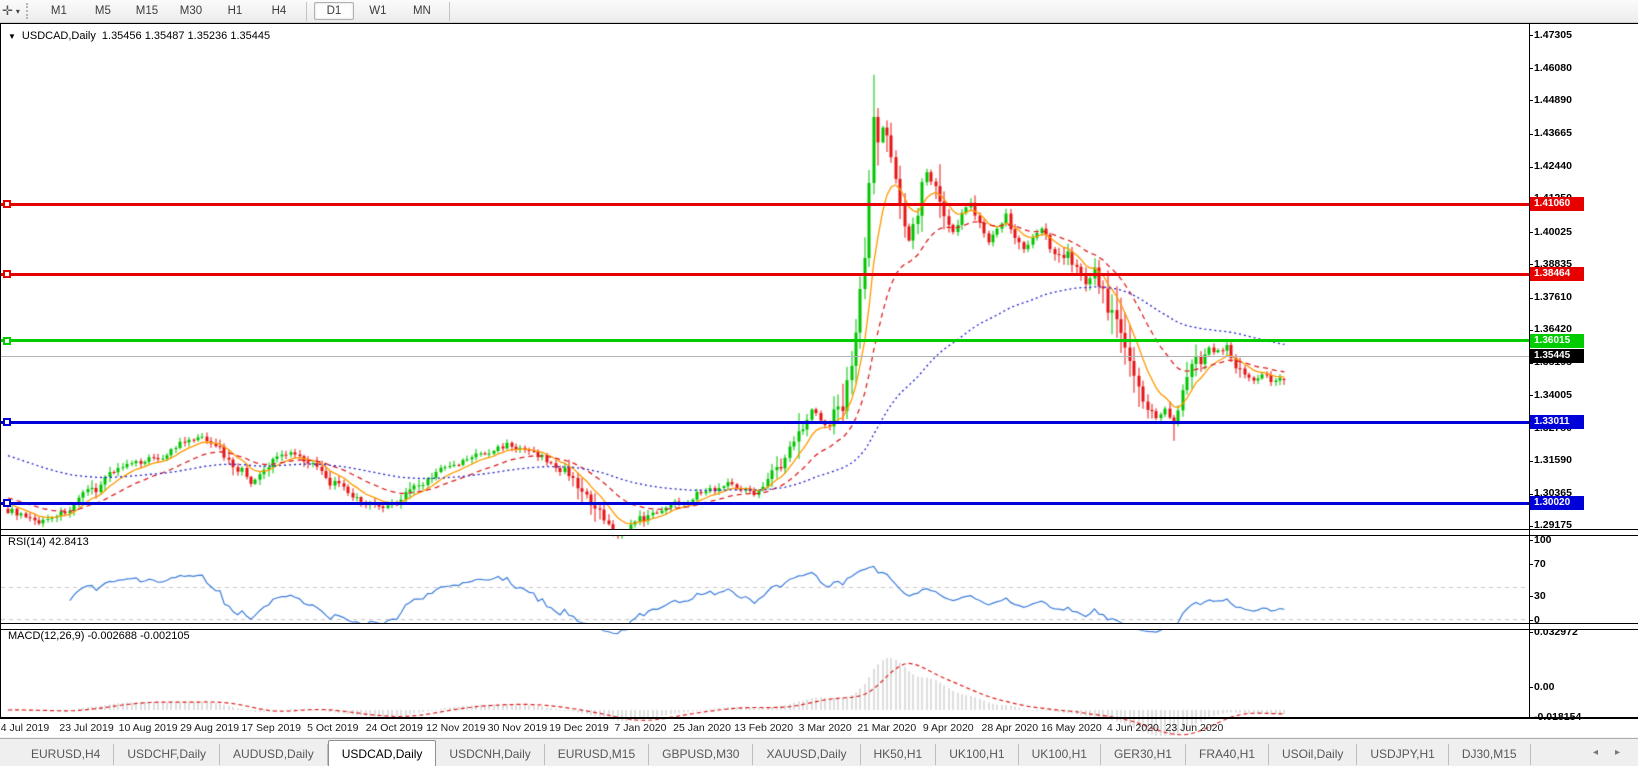 The image size is (1638, 766). I want to click on level-price-tag-138464: 1.38464, so click(1557, 274).